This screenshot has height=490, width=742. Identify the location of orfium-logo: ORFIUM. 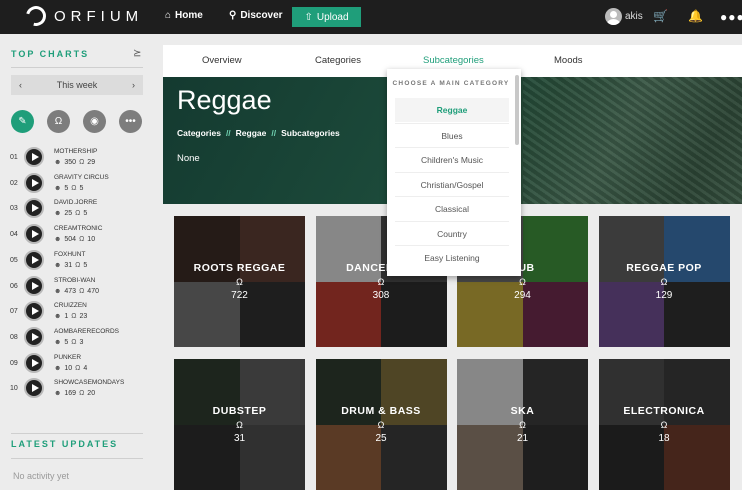
(83, 16).